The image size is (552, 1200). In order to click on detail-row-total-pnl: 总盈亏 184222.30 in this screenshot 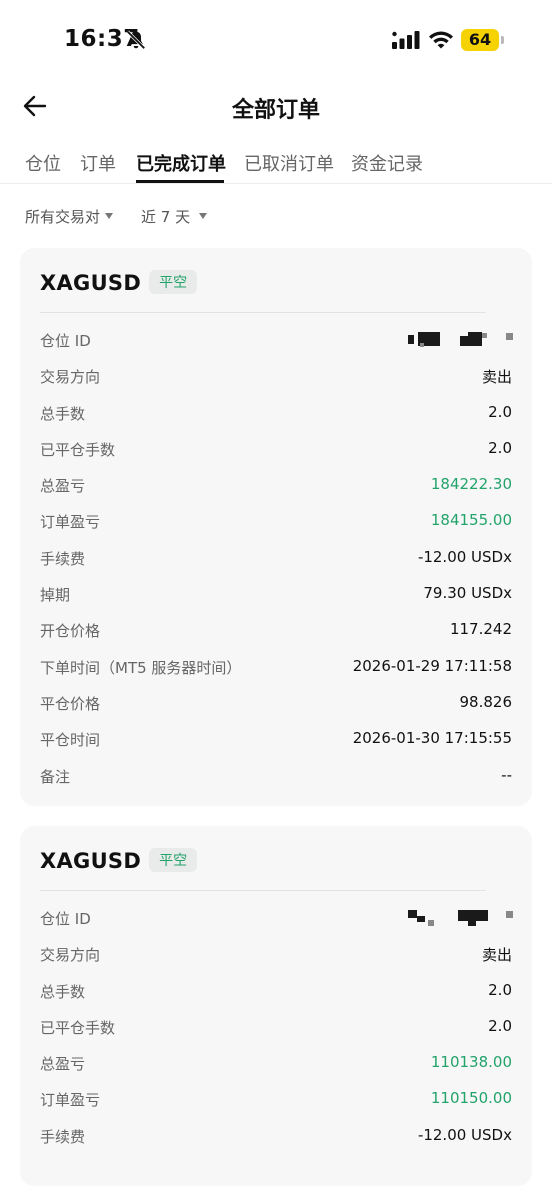, I will do `click(276, 491)`.